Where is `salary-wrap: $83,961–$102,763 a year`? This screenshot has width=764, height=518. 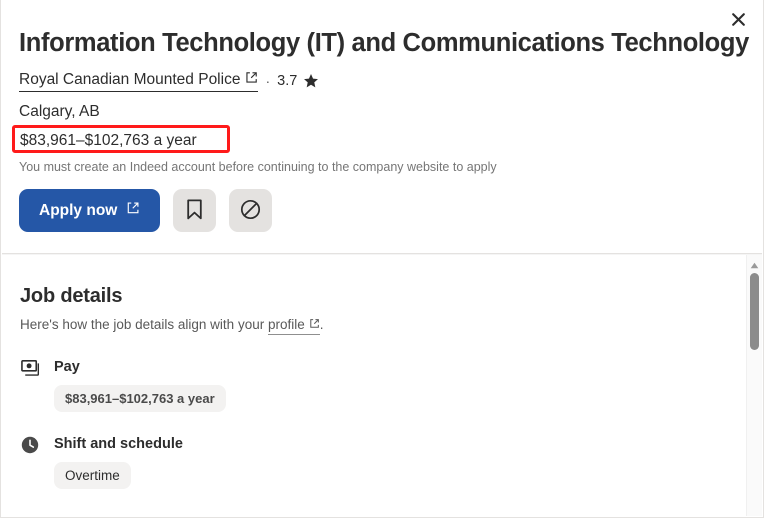 salary-wrap: $83,961–$102,763 a year is located at coordinates (121, 139).